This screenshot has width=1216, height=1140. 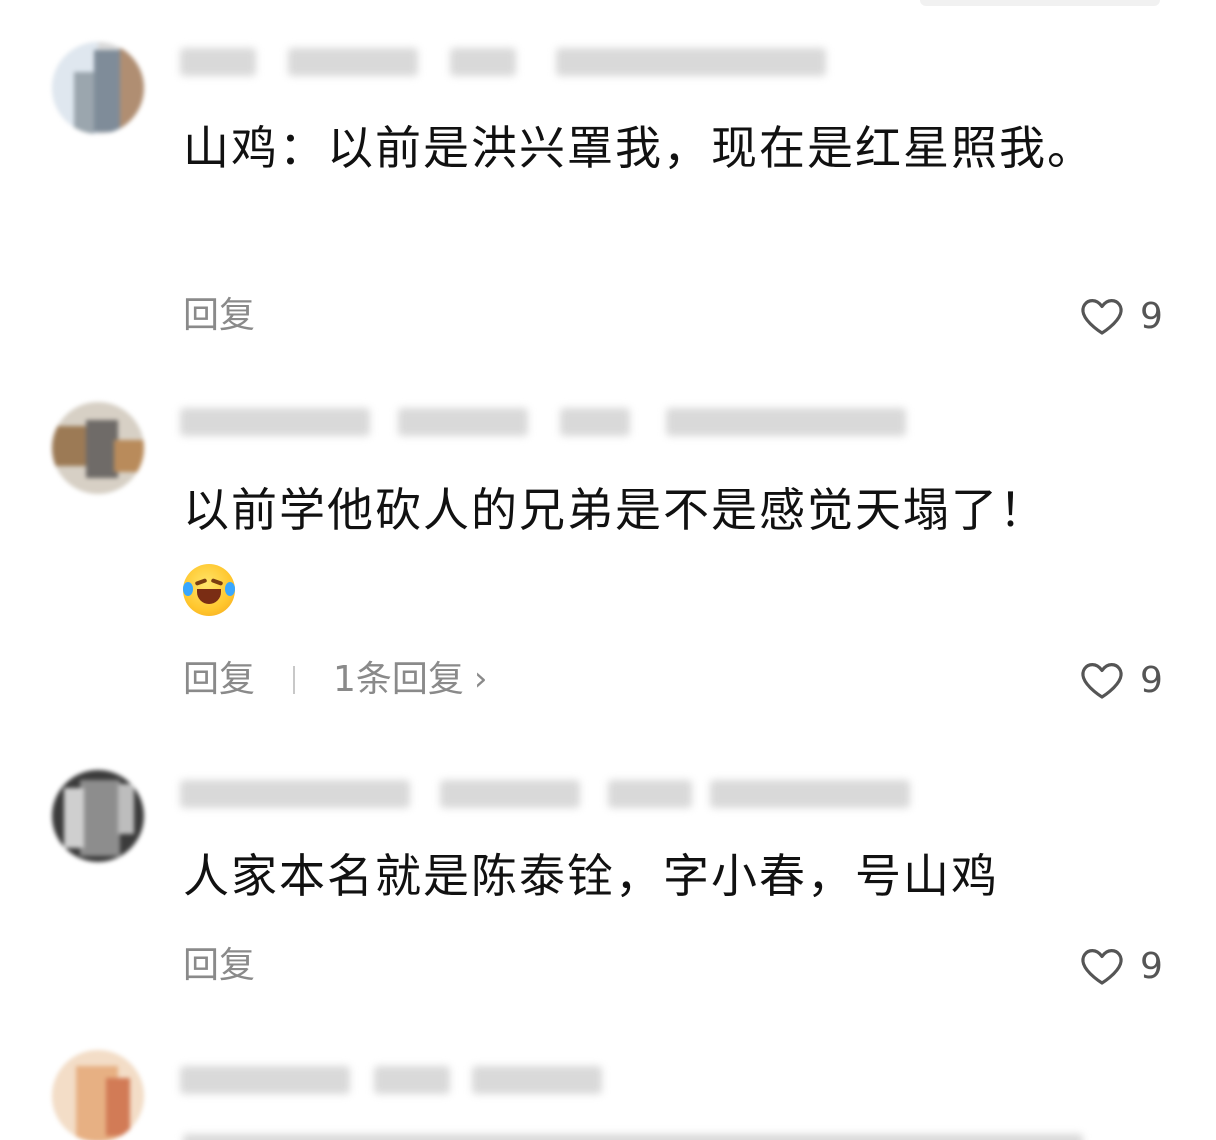 What do you see at coordinates (98, 1095) in the screenshot?
I see `avatar` at bounding box center [98, 1095].